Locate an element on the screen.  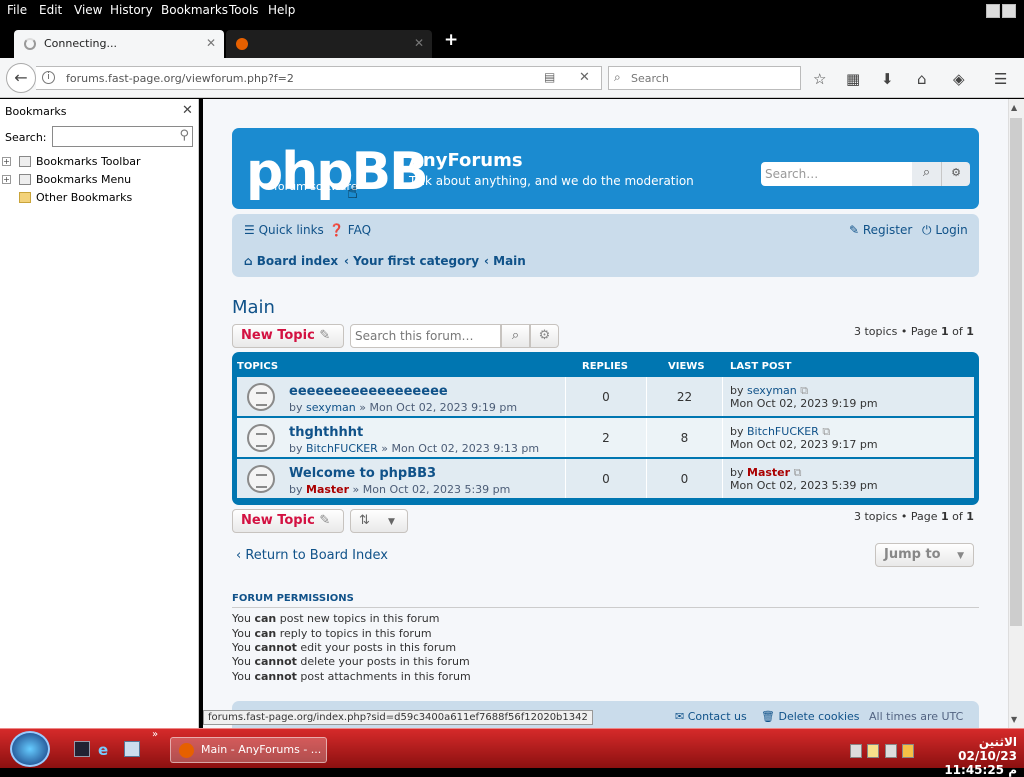
home-icon: ⌂ is located at coordinates (922, 79).